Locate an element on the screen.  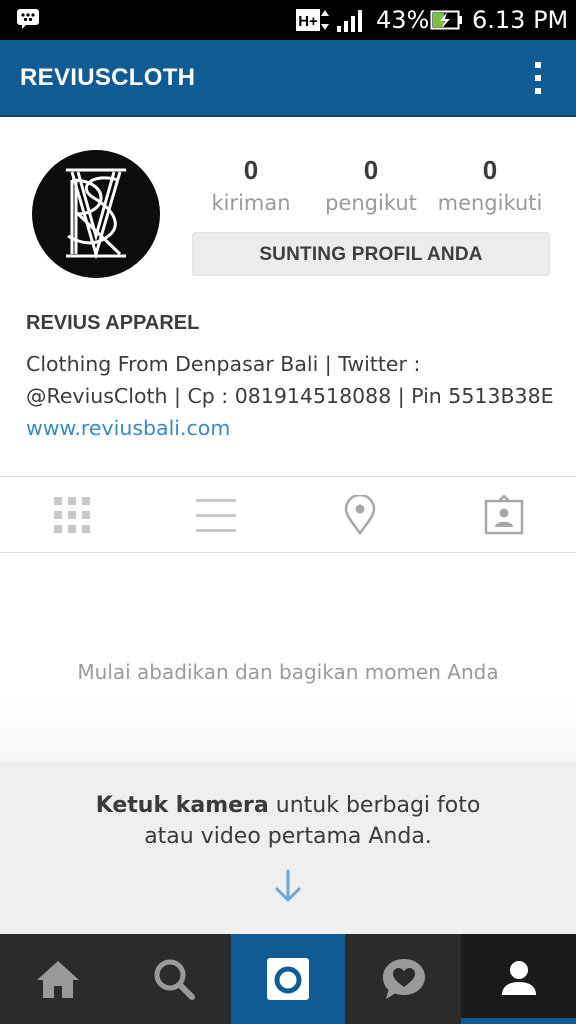
map-pin-icon is located at coordinates (360, 515).